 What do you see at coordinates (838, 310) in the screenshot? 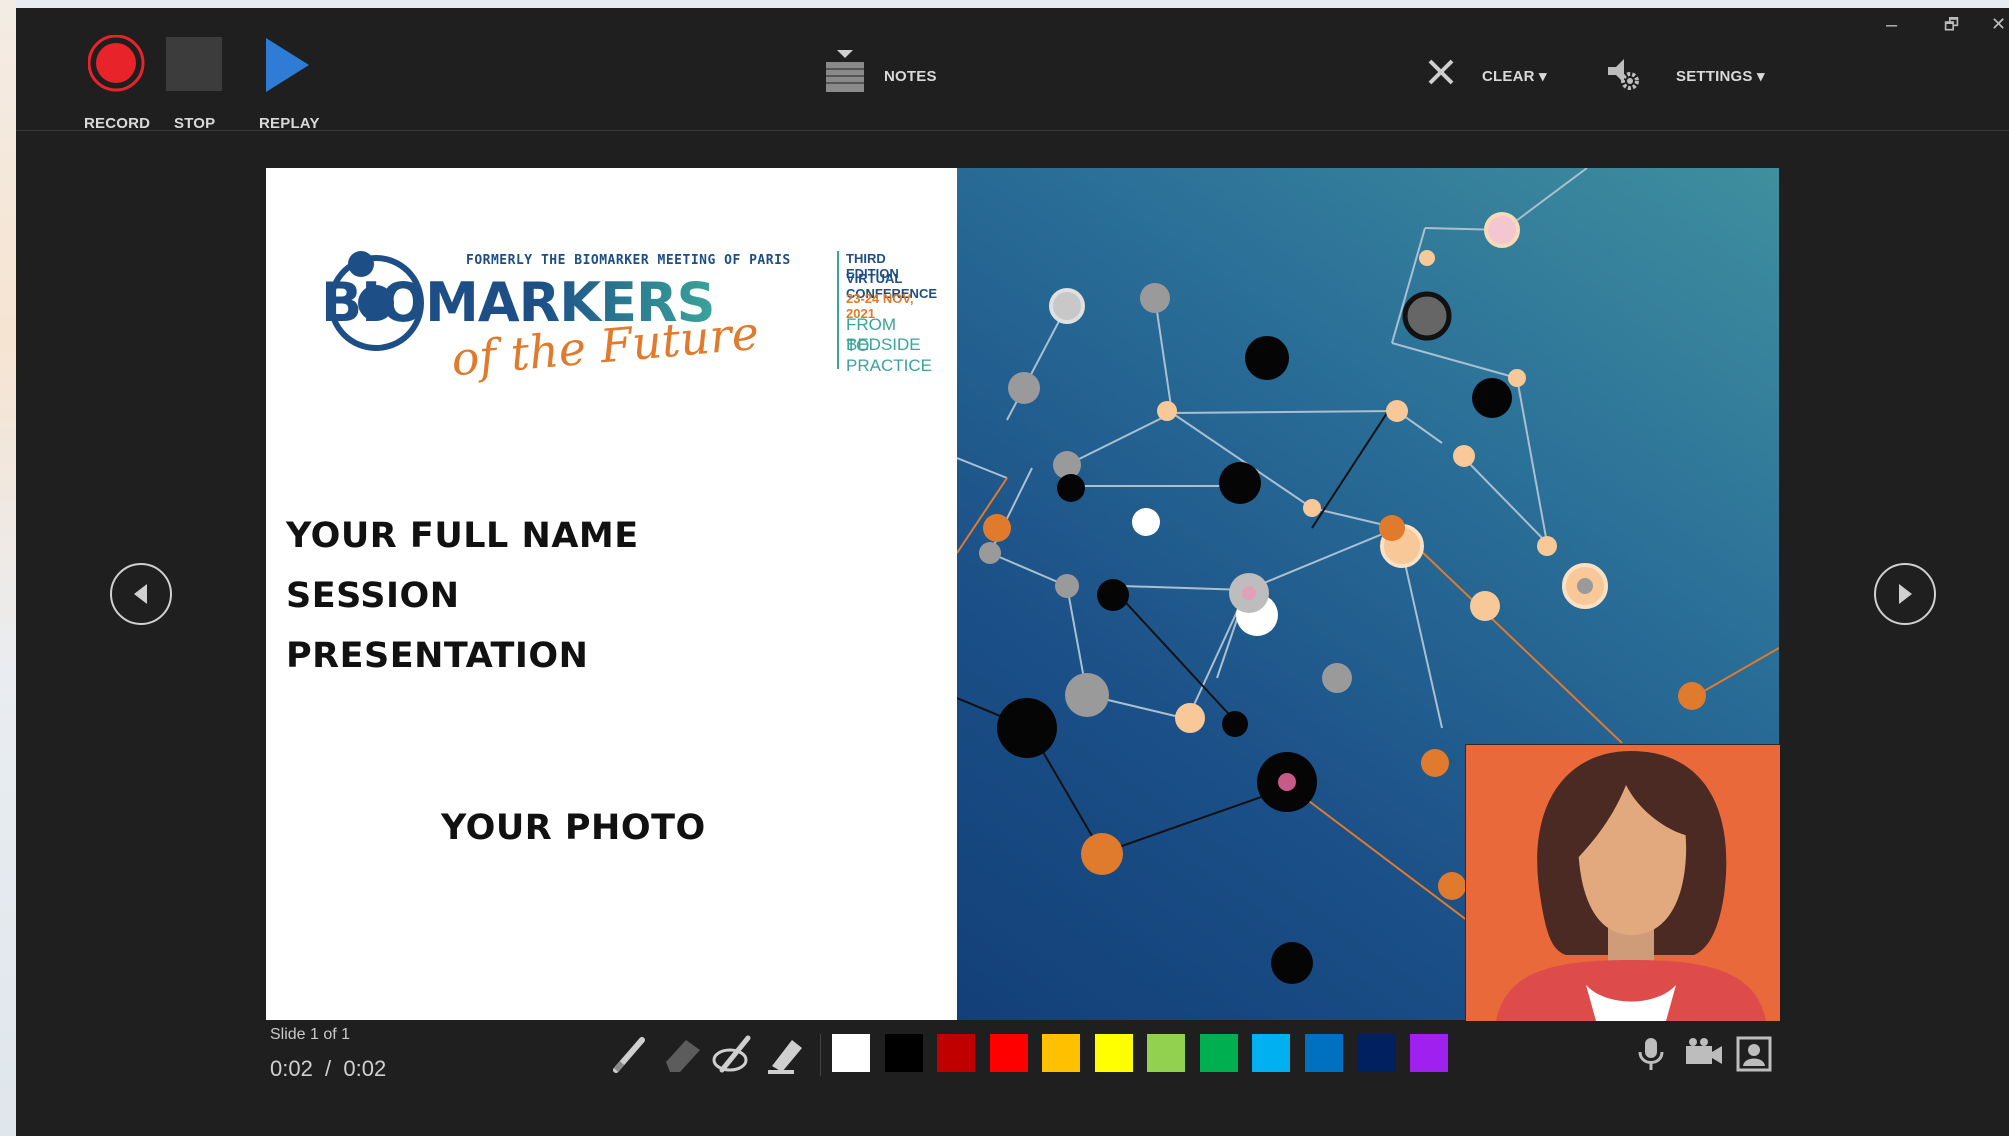
I see `logo-divider` at bounding box center [838, 310].